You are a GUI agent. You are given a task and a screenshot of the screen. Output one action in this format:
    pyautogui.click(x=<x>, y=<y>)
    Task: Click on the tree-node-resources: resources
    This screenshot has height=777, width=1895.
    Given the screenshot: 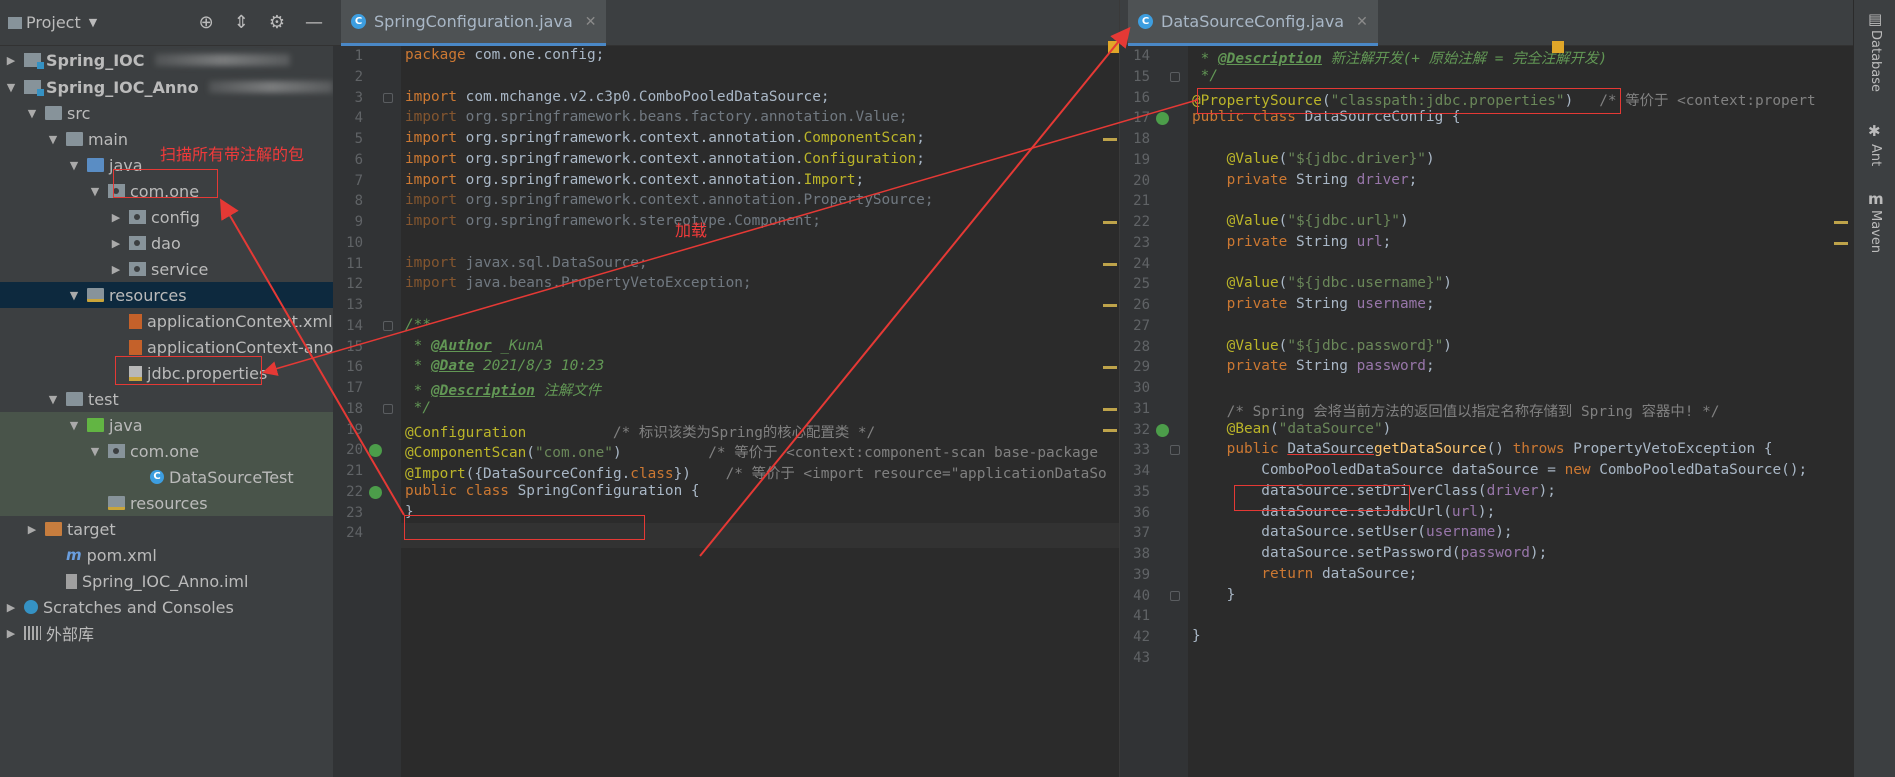 What is the action you would take?
    pyautogui.click(x=166, y=503)
    